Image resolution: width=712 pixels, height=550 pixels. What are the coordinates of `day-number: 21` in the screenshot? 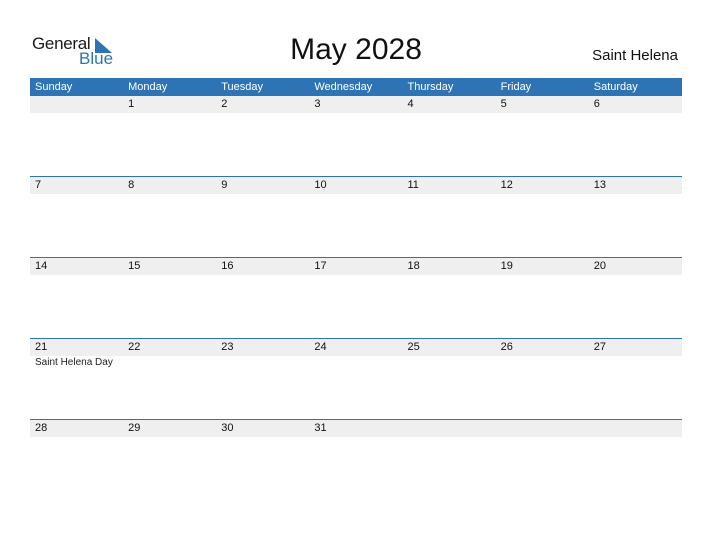 It's located at (41, 347).